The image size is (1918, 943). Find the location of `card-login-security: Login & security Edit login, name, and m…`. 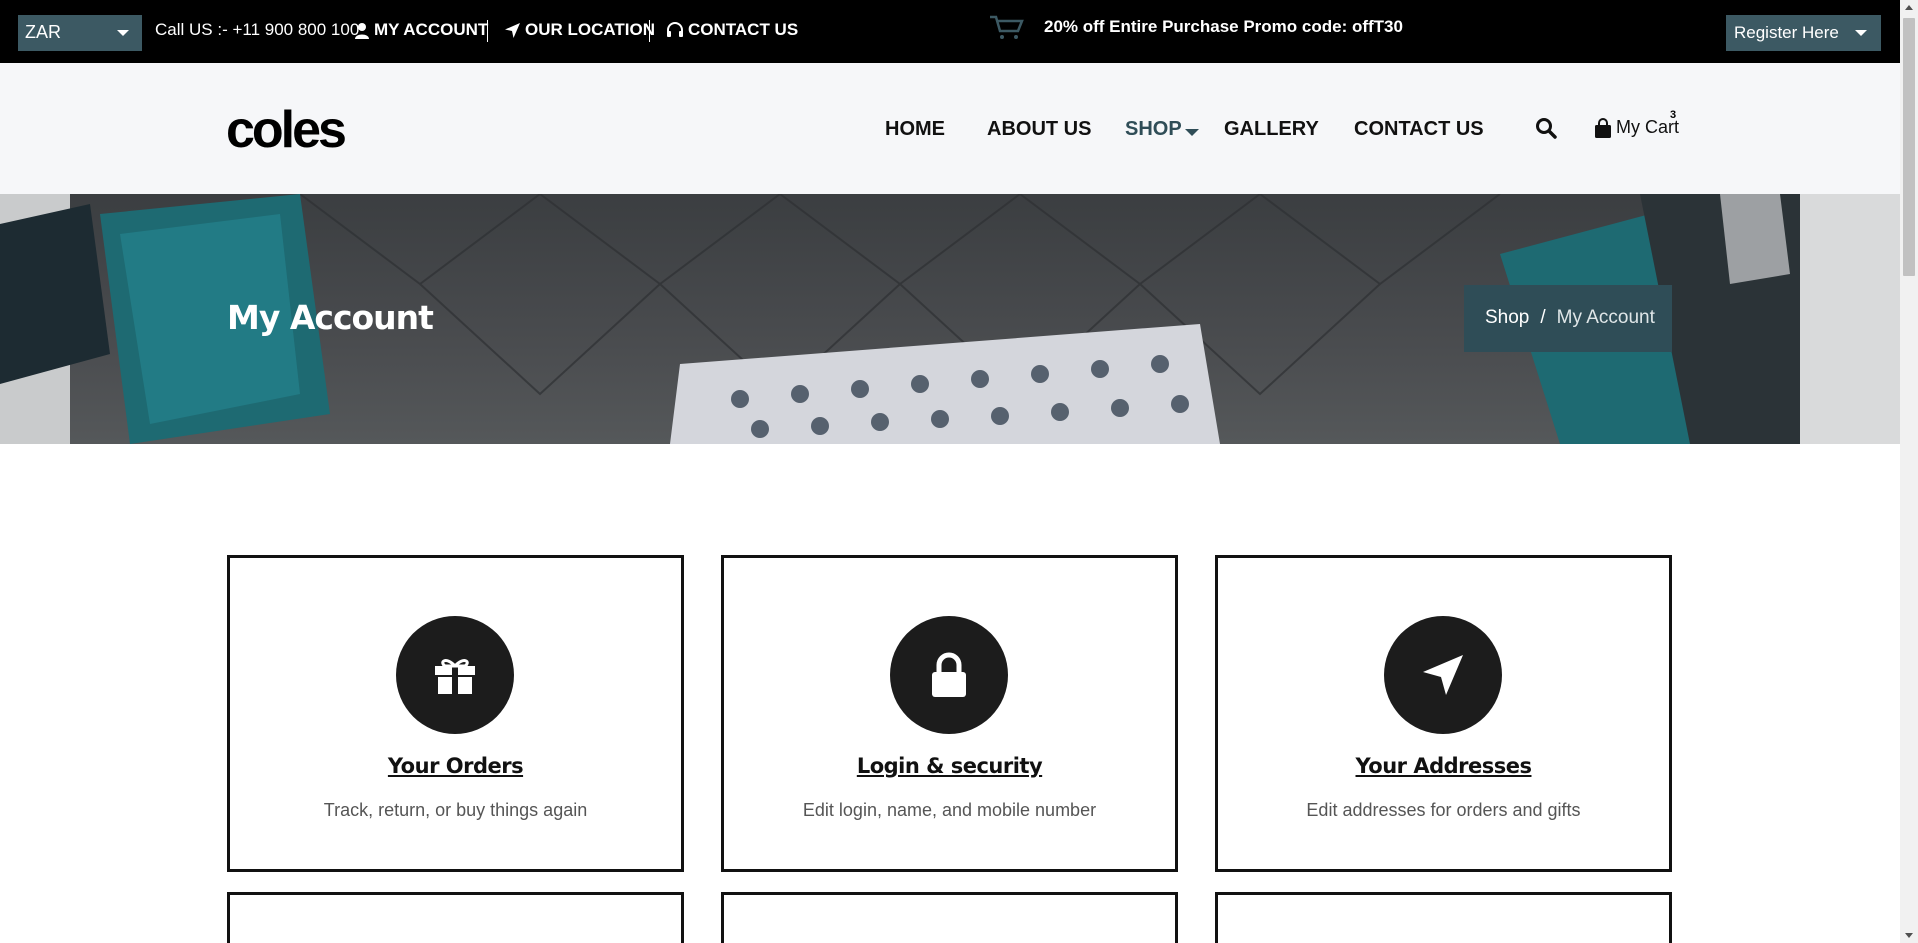

card-login-security: Login & security Edit login, name, and m… is located at coordinates (949, 713).